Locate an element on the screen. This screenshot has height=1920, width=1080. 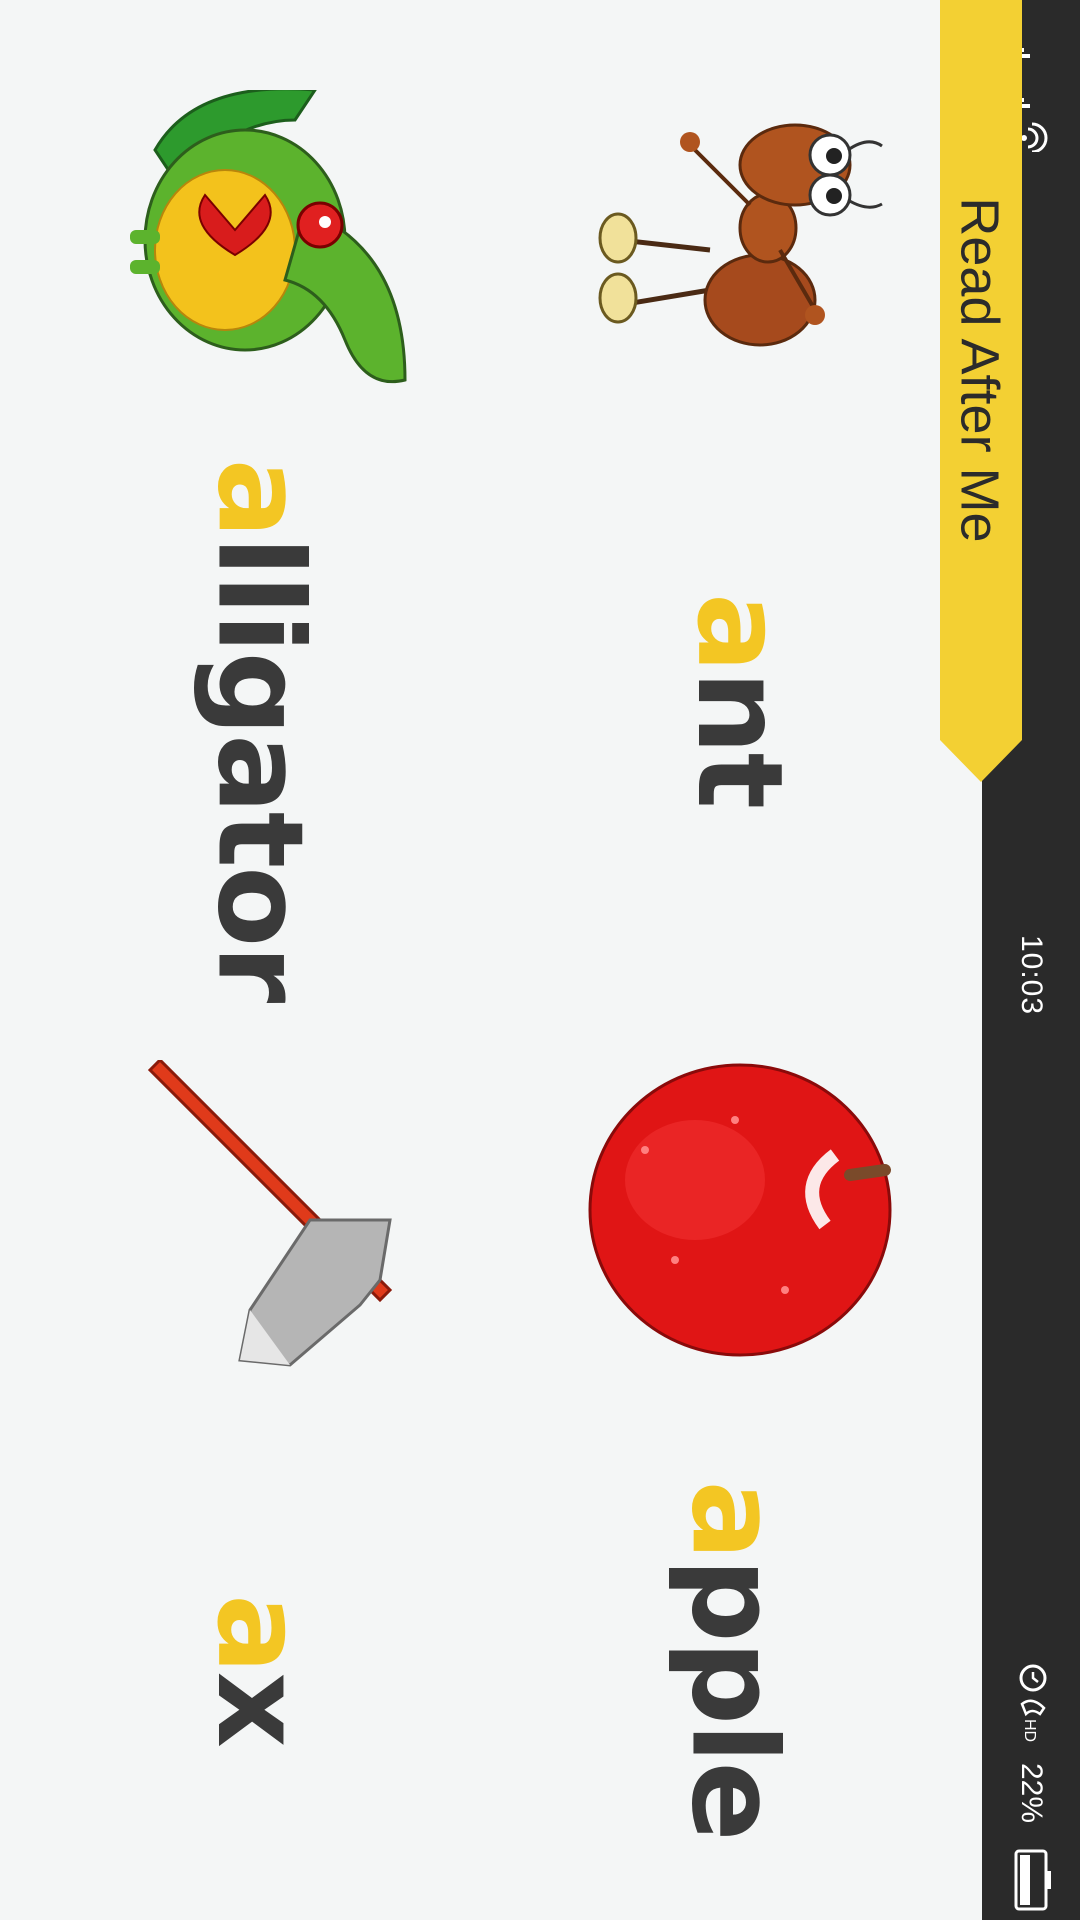
apple-icon is located at coordinates (740, 1210).